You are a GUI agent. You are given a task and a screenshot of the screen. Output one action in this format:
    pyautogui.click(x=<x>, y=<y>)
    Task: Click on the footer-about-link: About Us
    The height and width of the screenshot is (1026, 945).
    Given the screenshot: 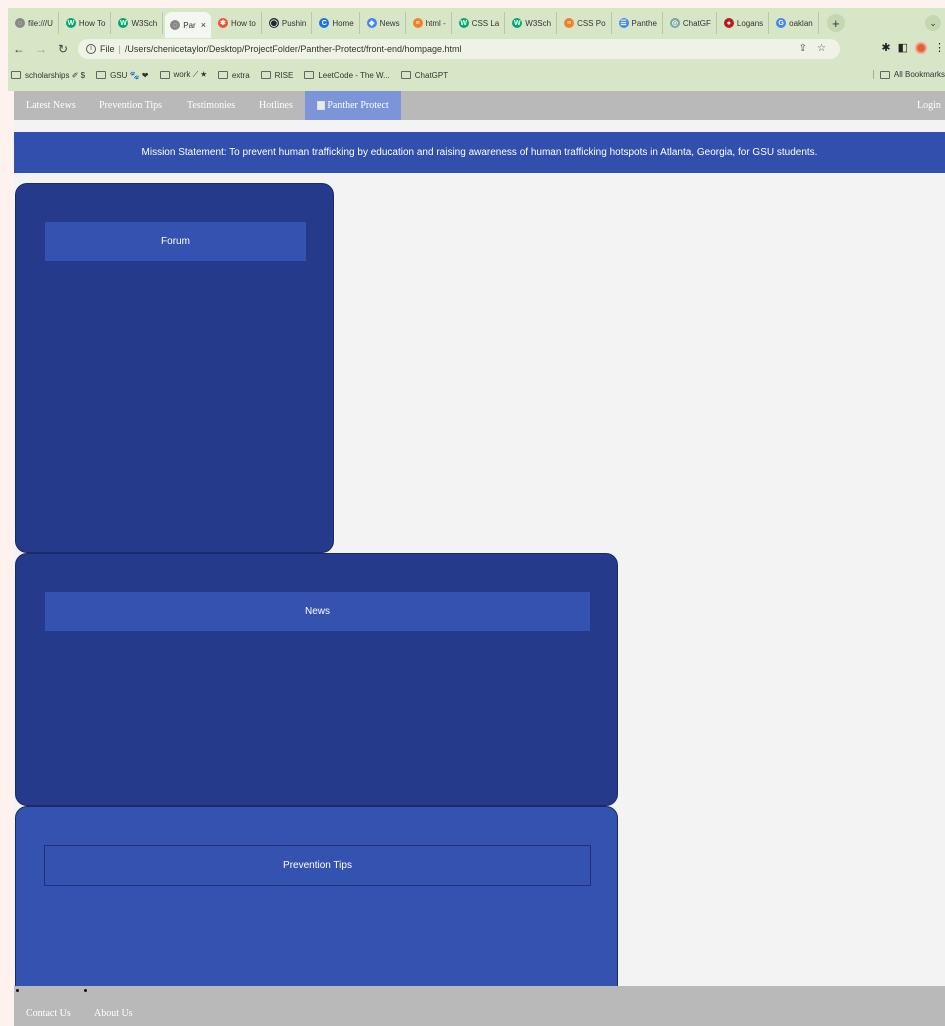 What is the action you would take?
    pyautogui.click(x=113, y=1013)
    